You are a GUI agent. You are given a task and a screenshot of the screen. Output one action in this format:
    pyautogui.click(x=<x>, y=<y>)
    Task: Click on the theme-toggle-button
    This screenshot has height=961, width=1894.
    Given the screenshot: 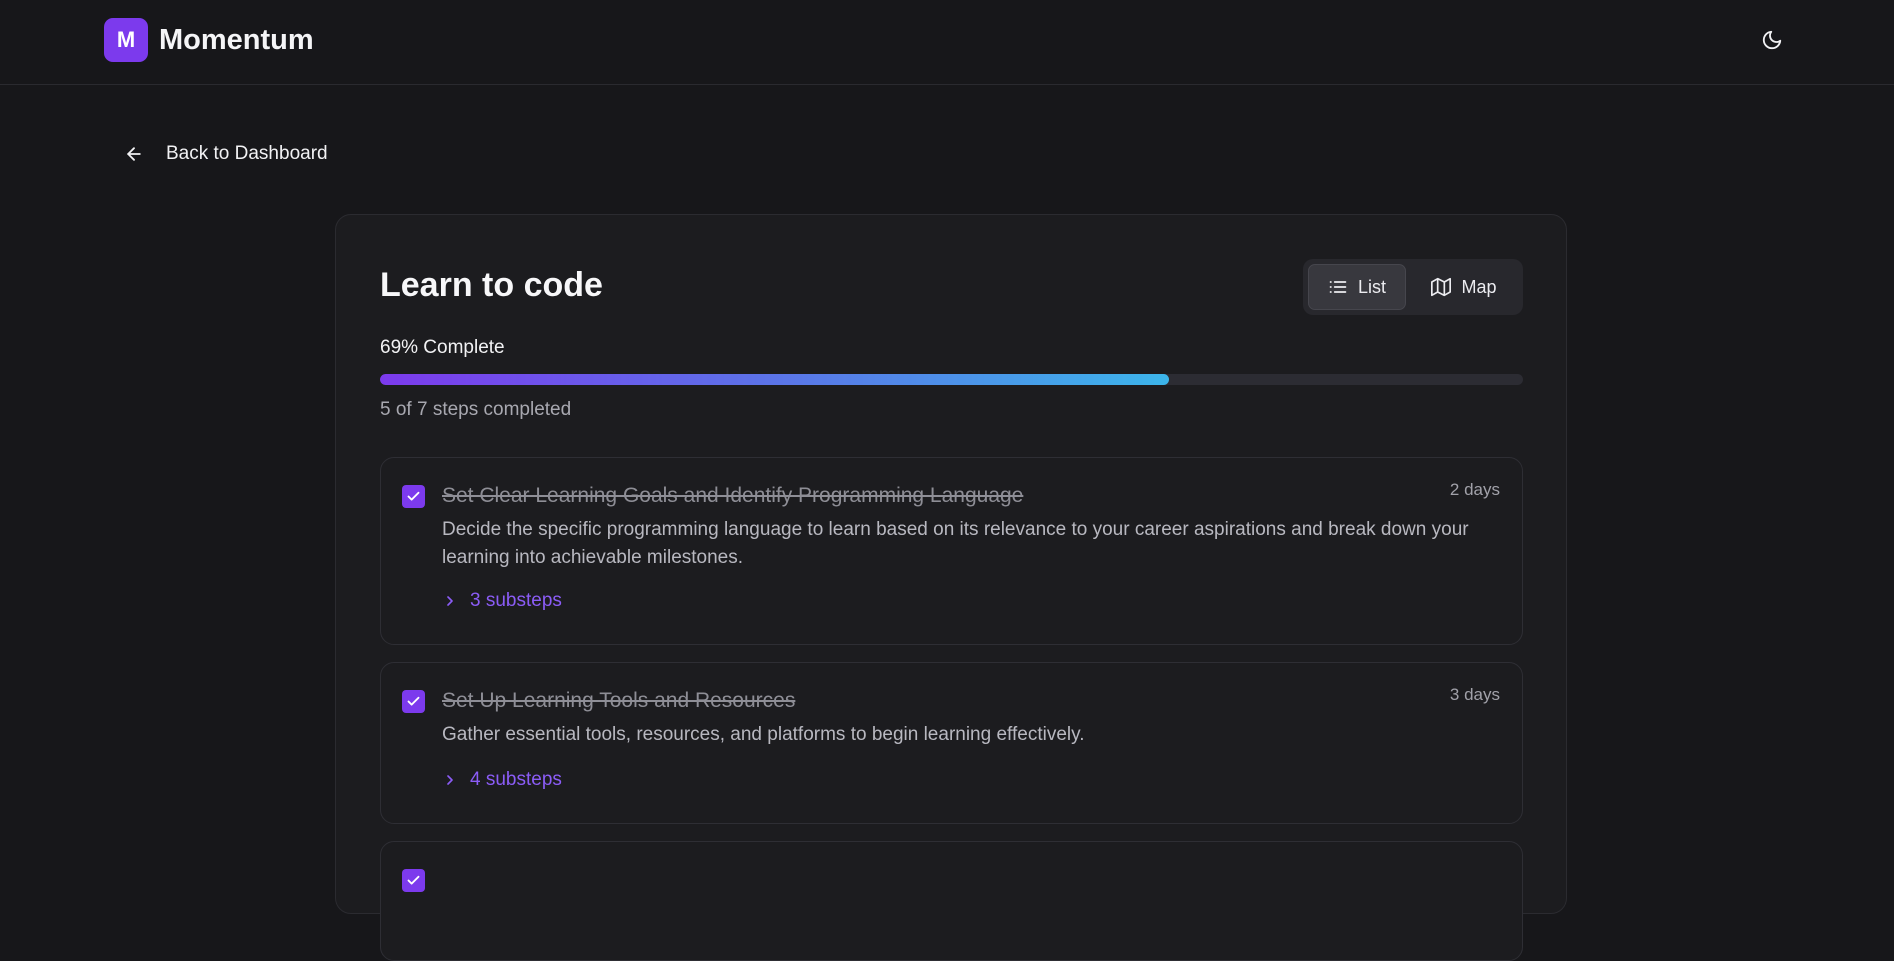 What is the action you would take?
    pyautogui.click(x=1772, y=40)
    